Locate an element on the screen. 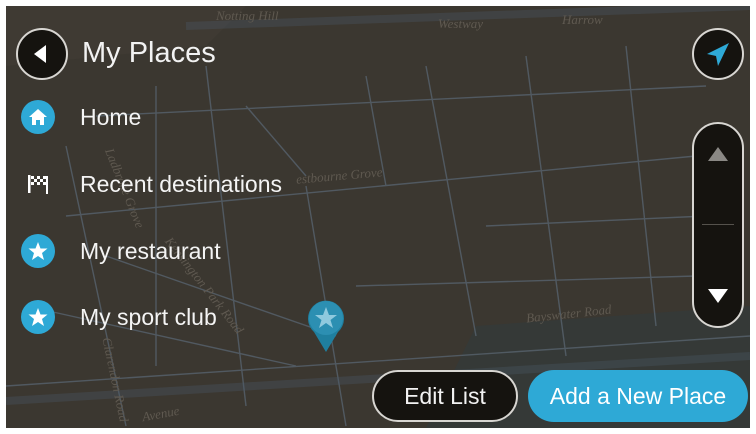  scroll-down-icon is located at coordinates (718, 296).